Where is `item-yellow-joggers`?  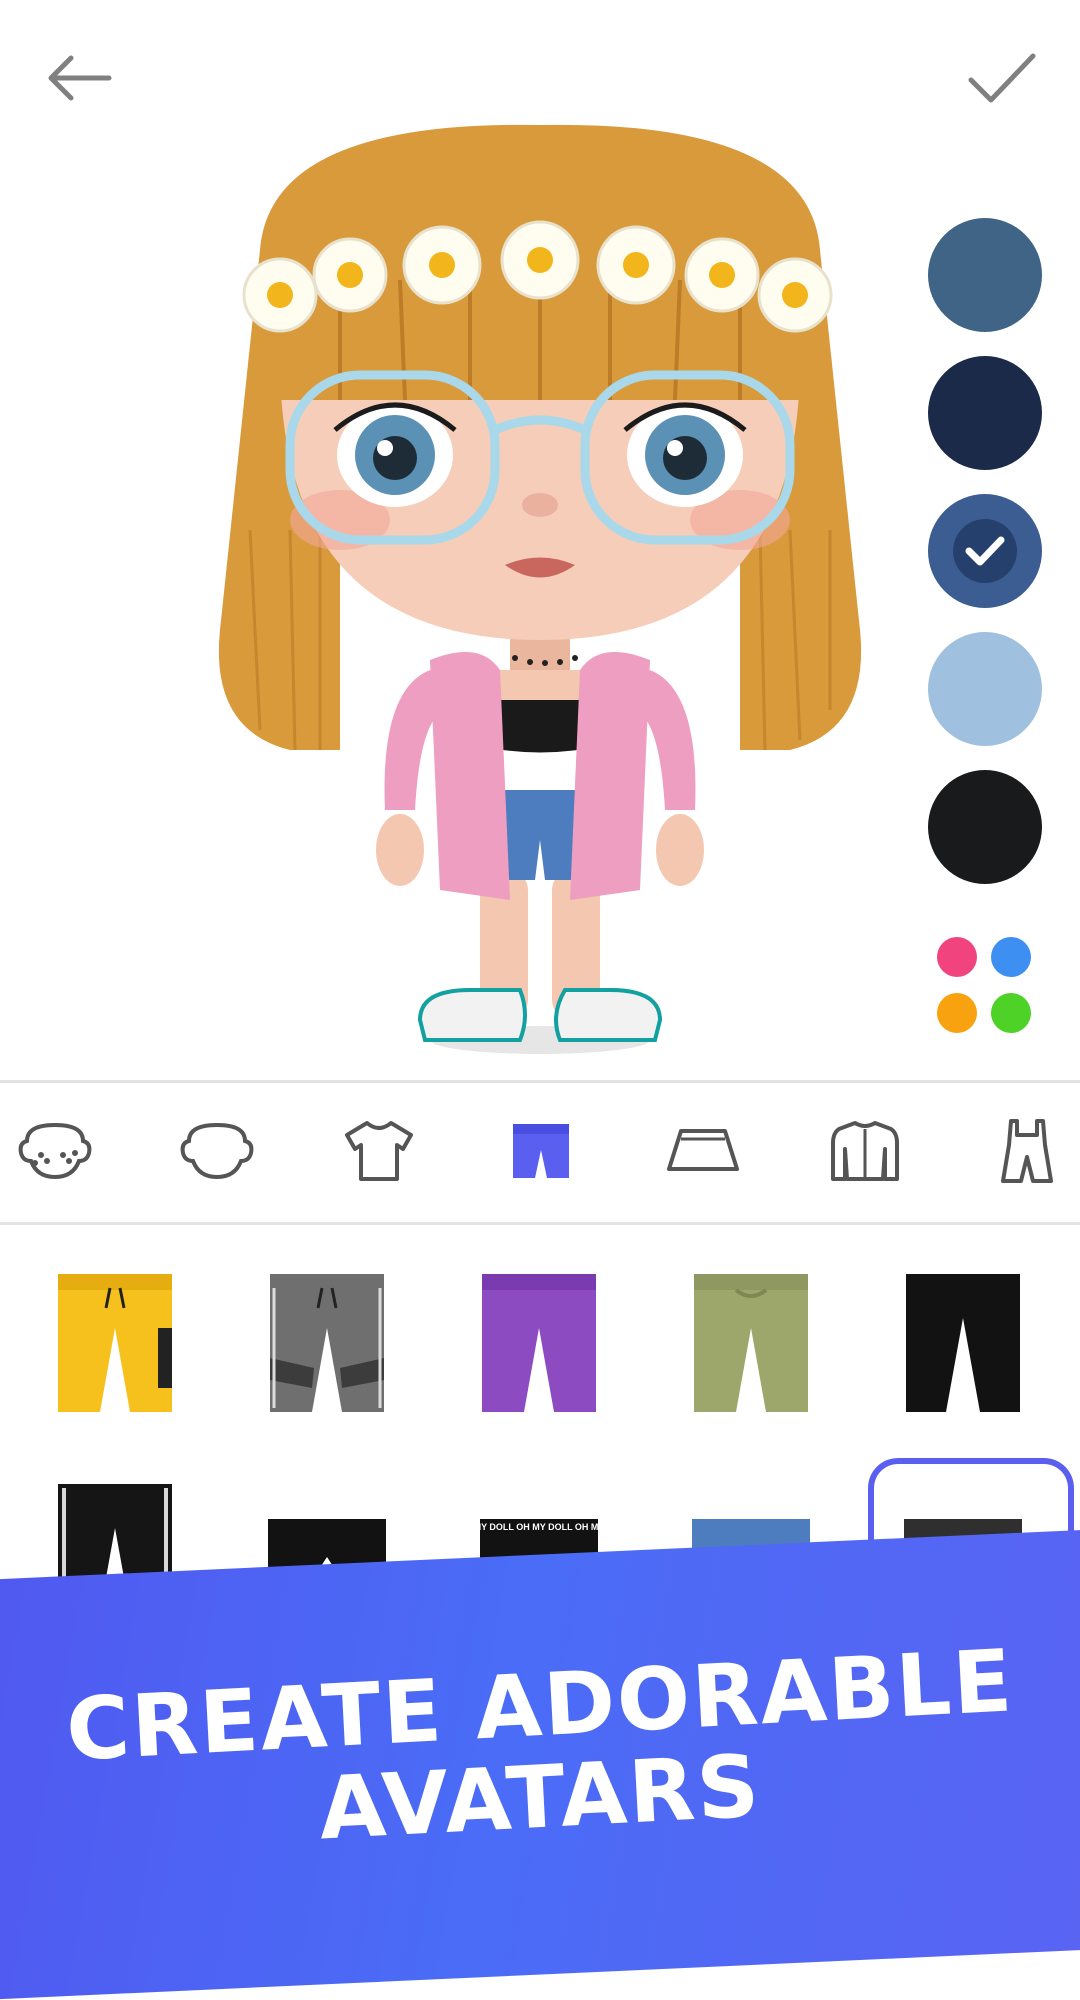
item-yellow-joggers is located at coordinates (115, 1343).